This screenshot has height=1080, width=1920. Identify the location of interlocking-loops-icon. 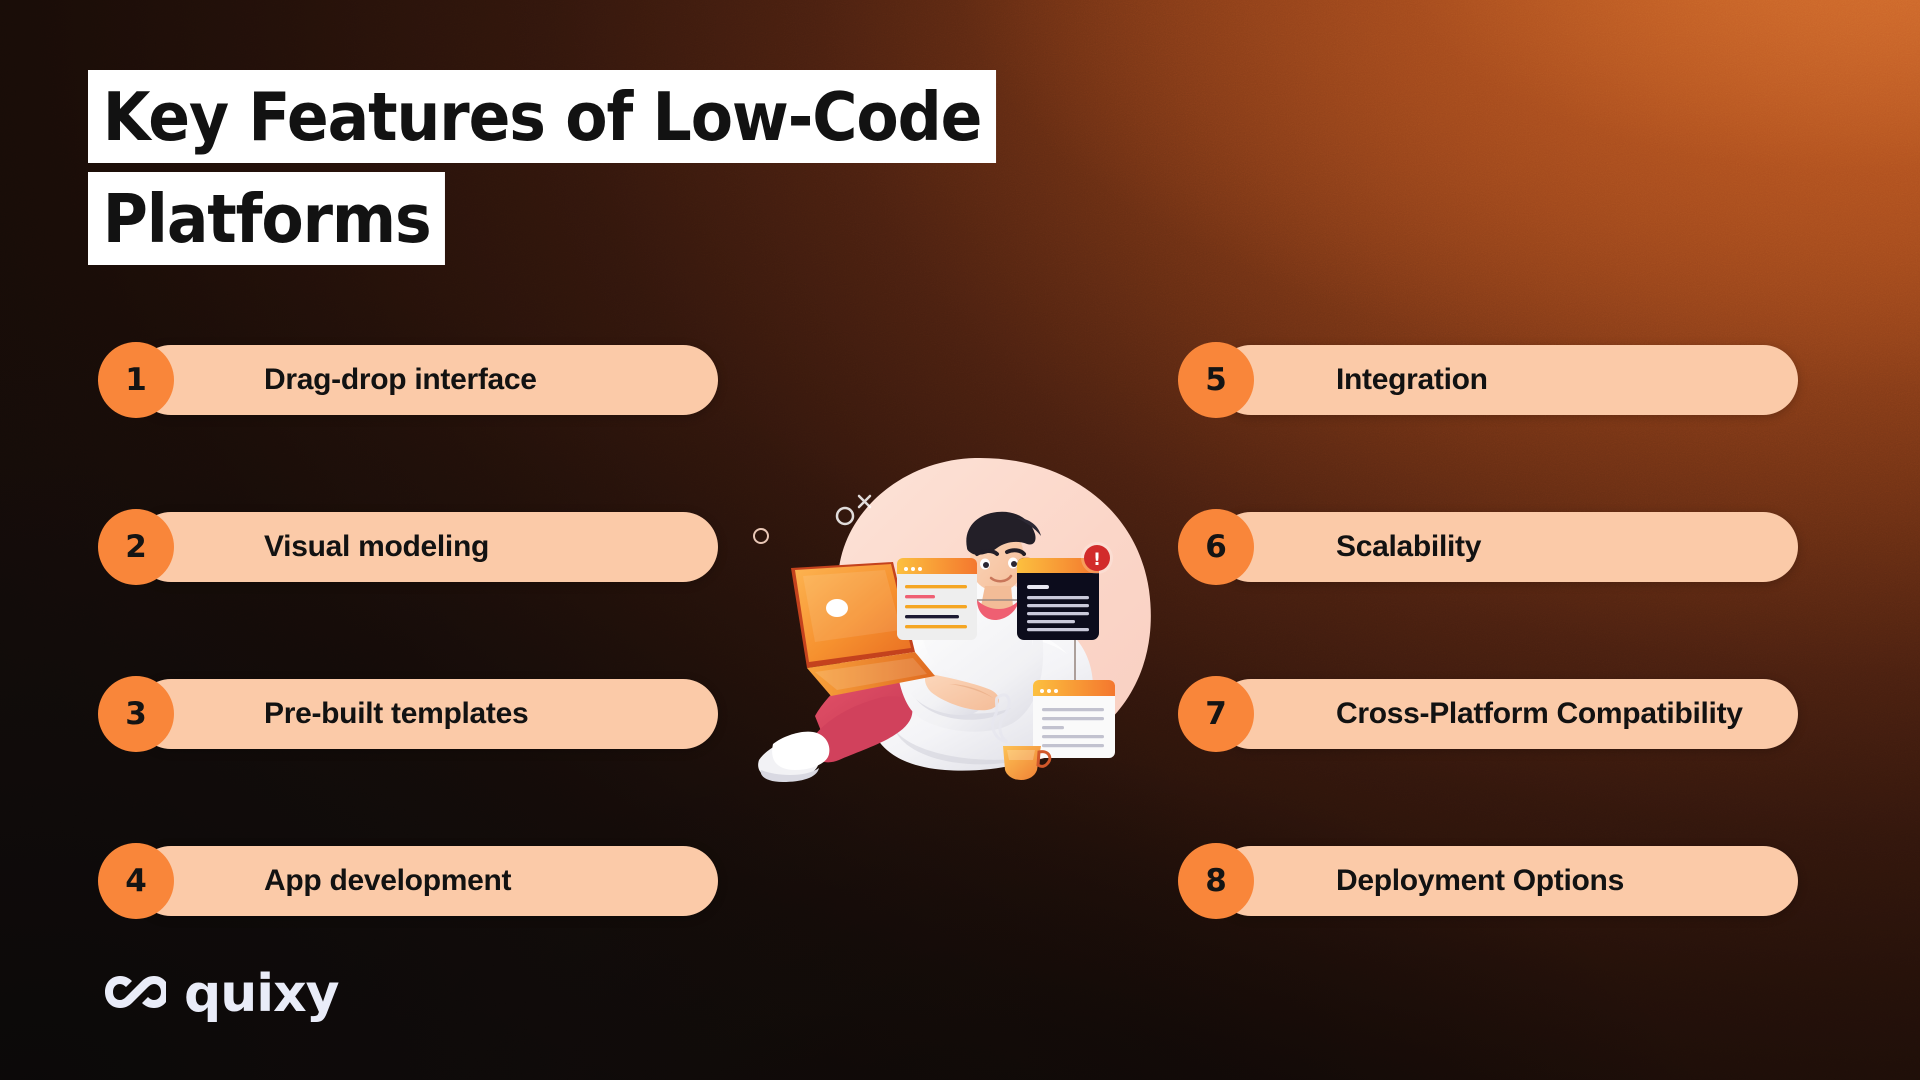
(135, 992).